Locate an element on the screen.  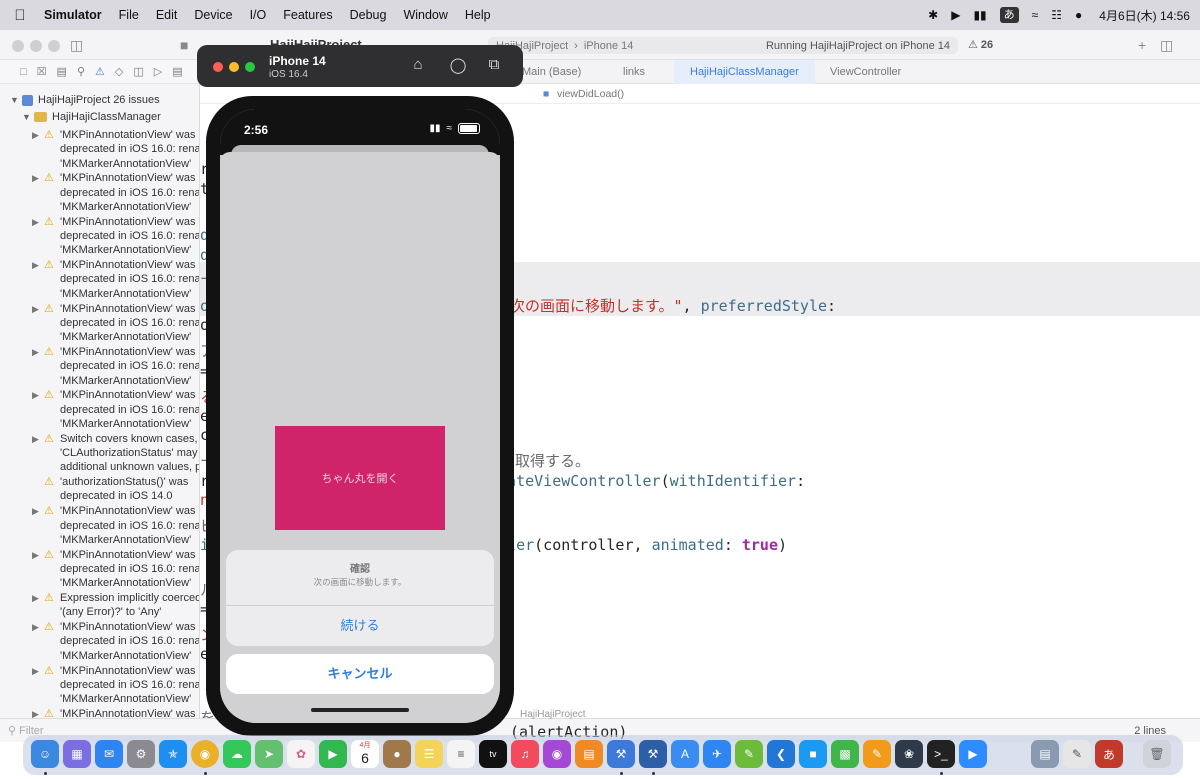
scheme-device: iPhone 14 is located at coordinates (609, 46).